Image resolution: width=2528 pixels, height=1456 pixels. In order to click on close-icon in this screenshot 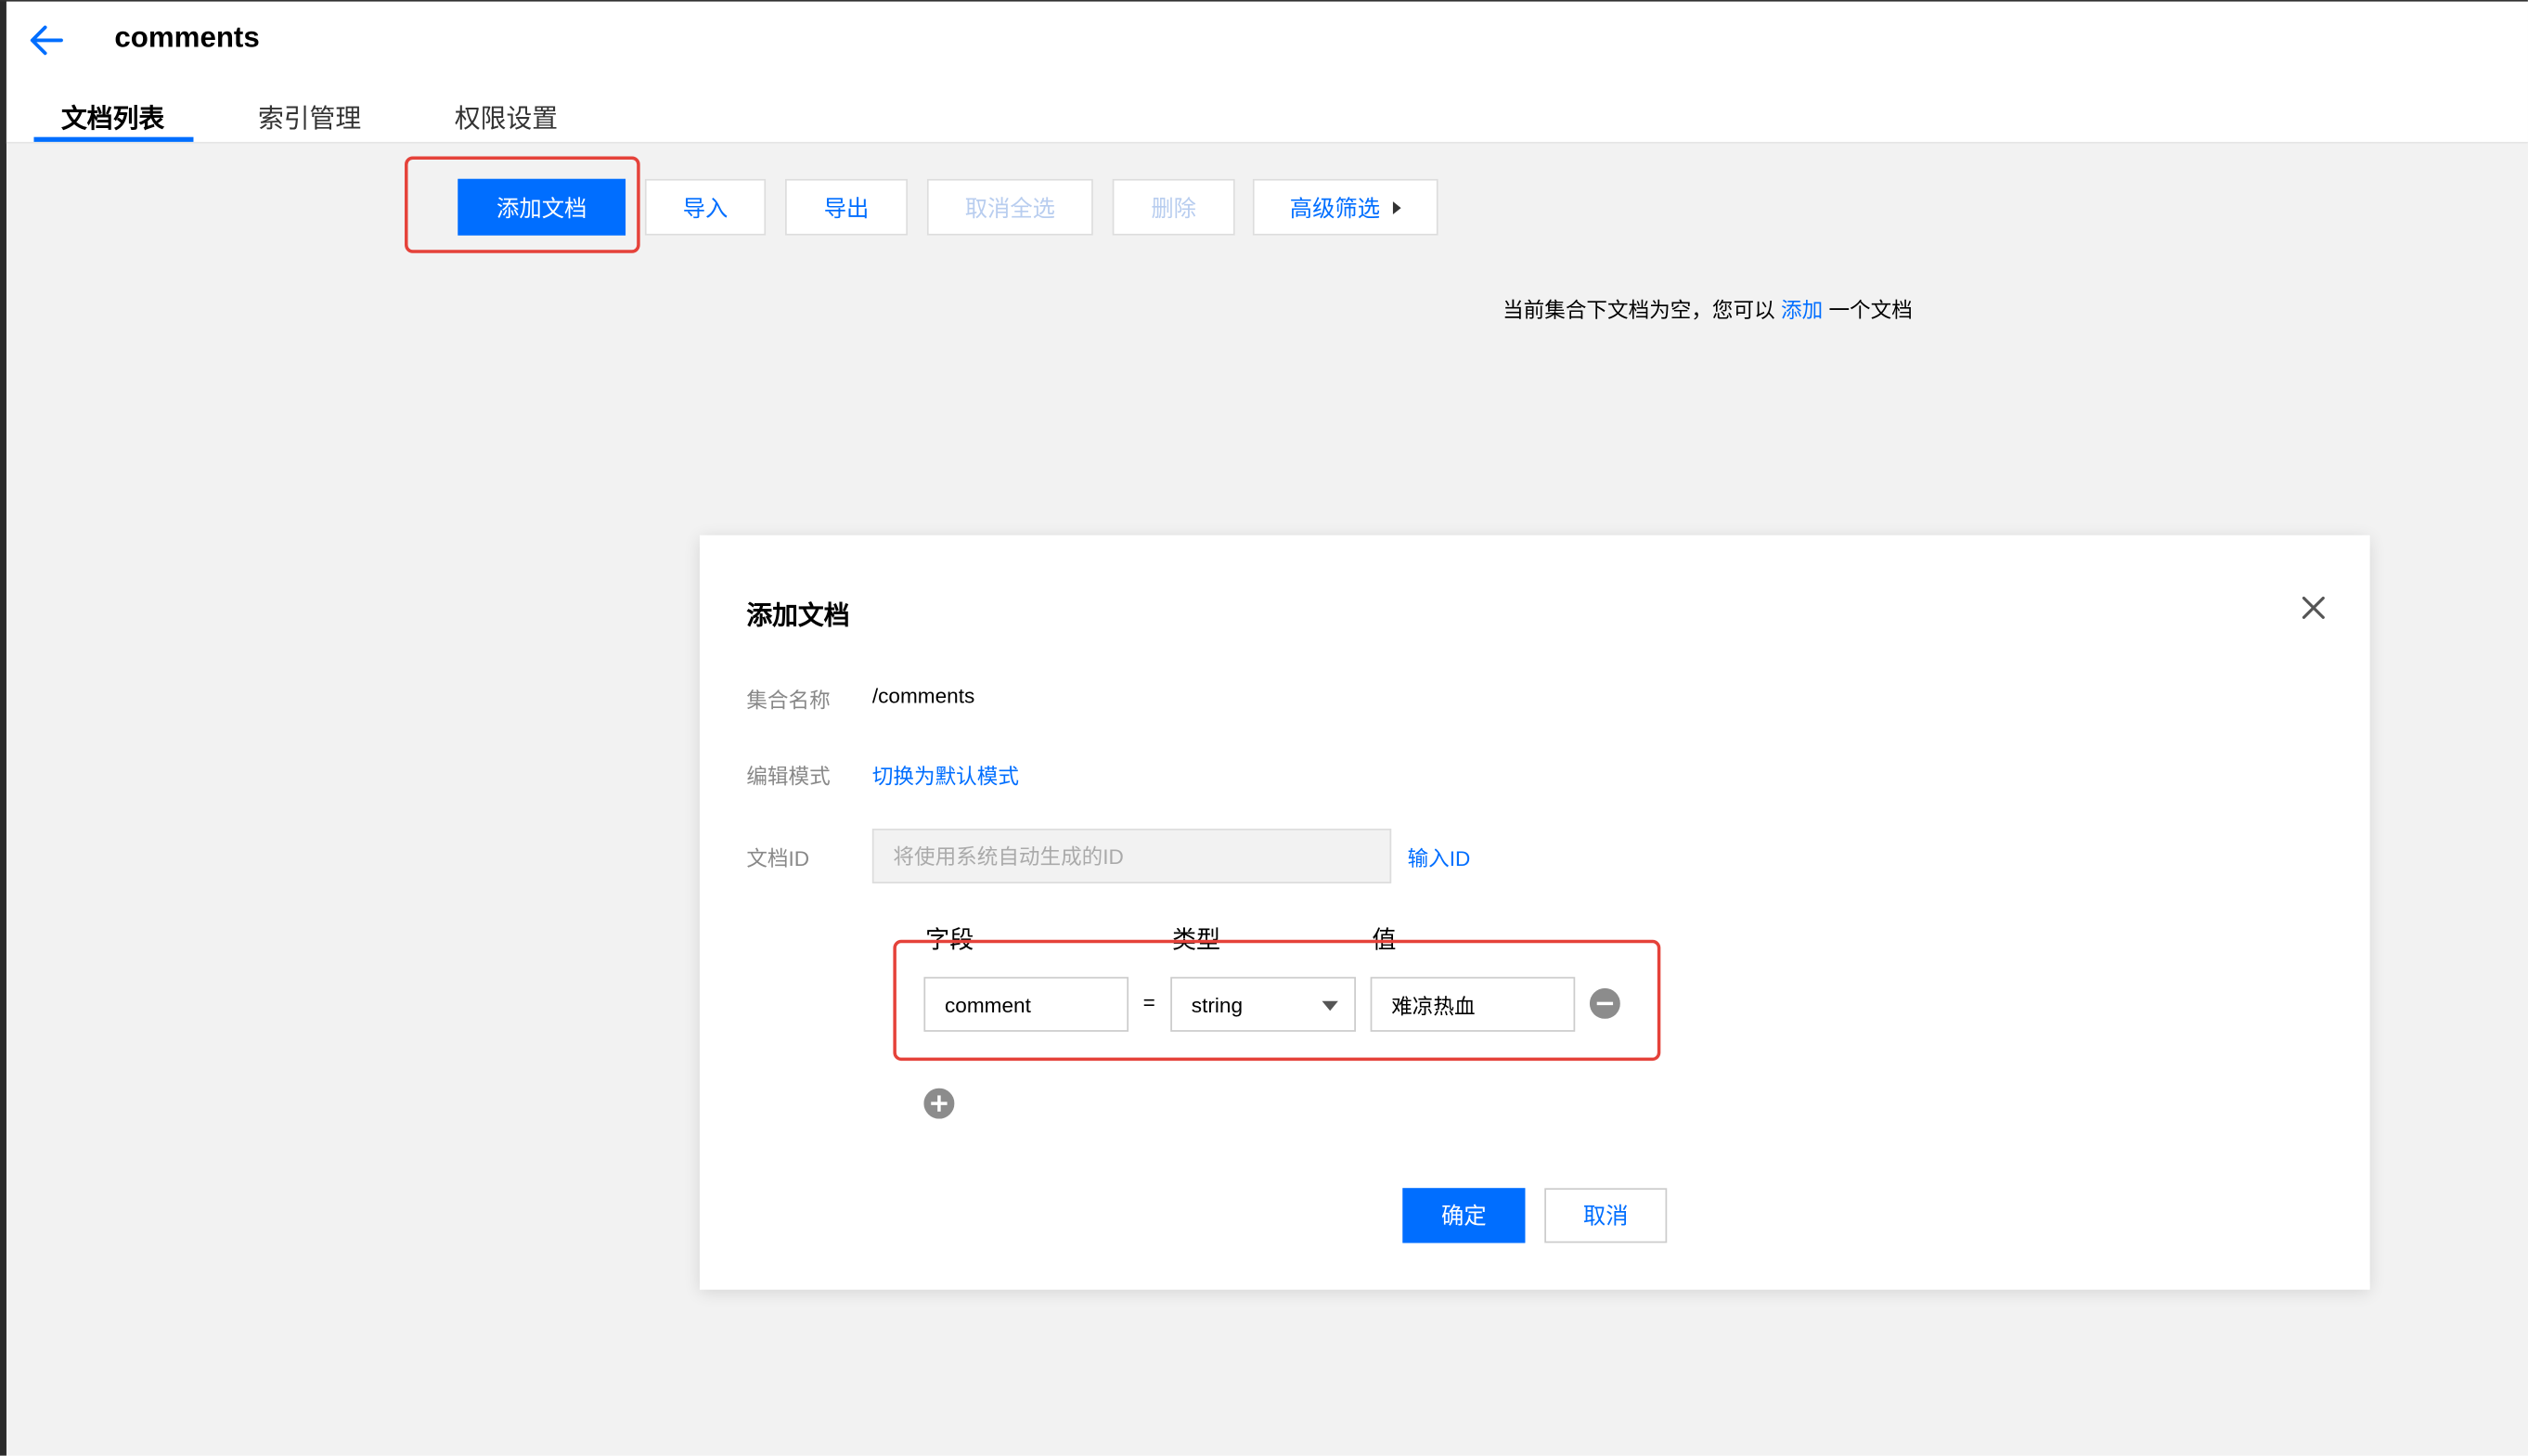, I will do `click(2313, 607)`.